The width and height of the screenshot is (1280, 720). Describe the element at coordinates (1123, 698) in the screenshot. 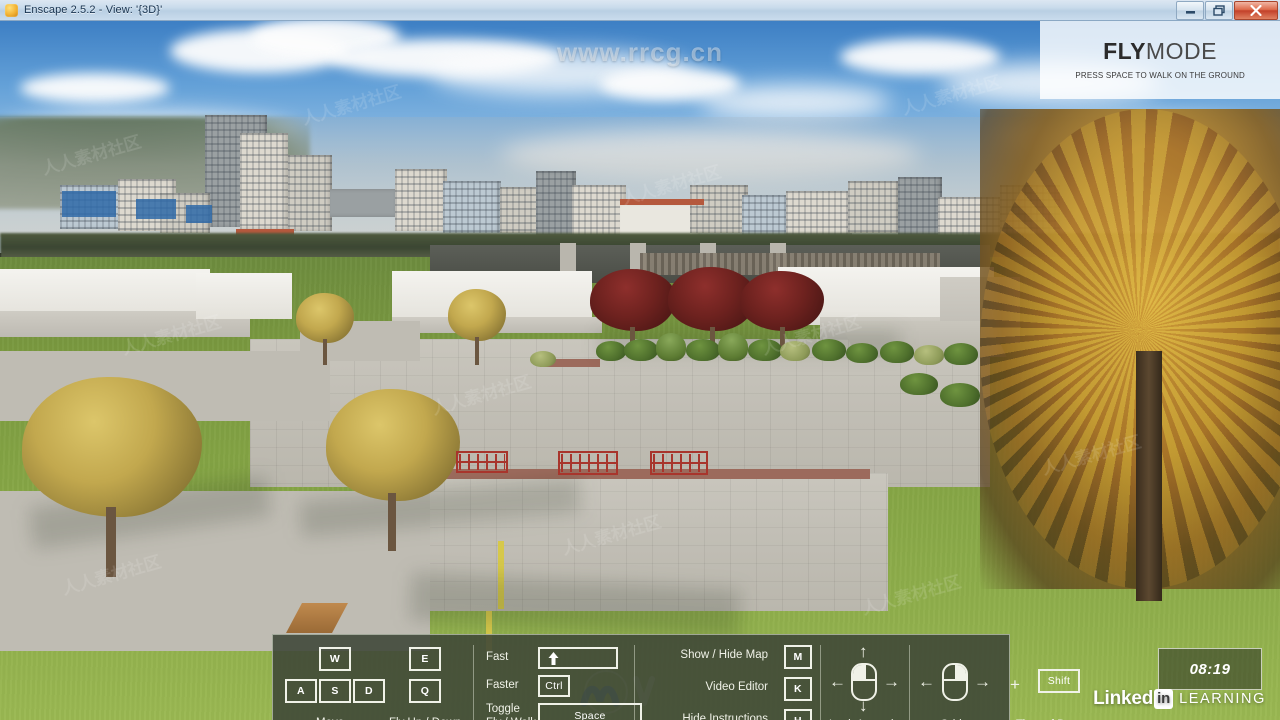

I see `linkedin-word: Linked` at that location.